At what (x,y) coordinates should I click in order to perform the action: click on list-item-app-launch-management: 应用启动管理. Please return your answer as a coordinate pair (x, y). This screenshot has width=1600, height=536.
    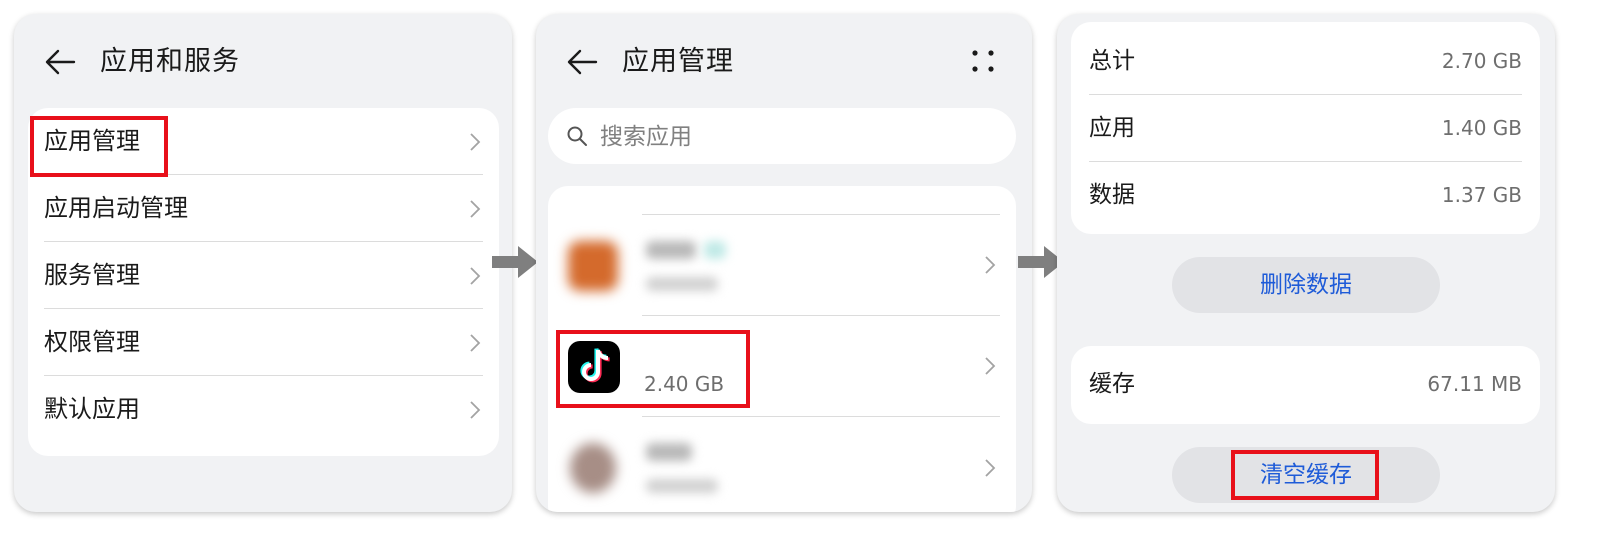
    Looking at the image, I should click on (263, 208).